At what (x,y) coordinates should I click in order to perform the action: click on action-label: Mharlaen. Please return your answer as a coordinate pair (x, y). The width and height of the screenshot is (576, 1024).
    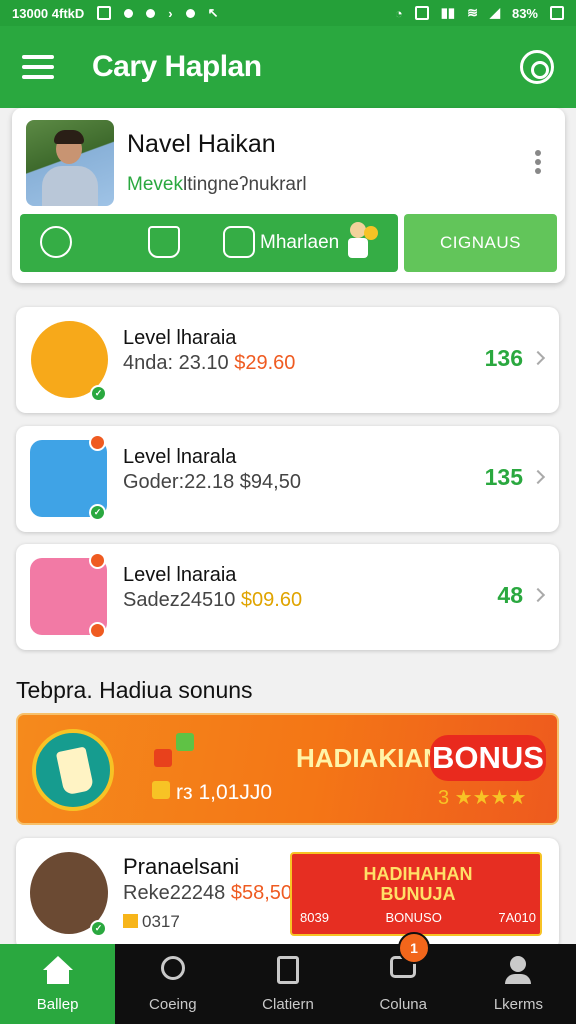
    Looking at the image, I should click on (299, 243).